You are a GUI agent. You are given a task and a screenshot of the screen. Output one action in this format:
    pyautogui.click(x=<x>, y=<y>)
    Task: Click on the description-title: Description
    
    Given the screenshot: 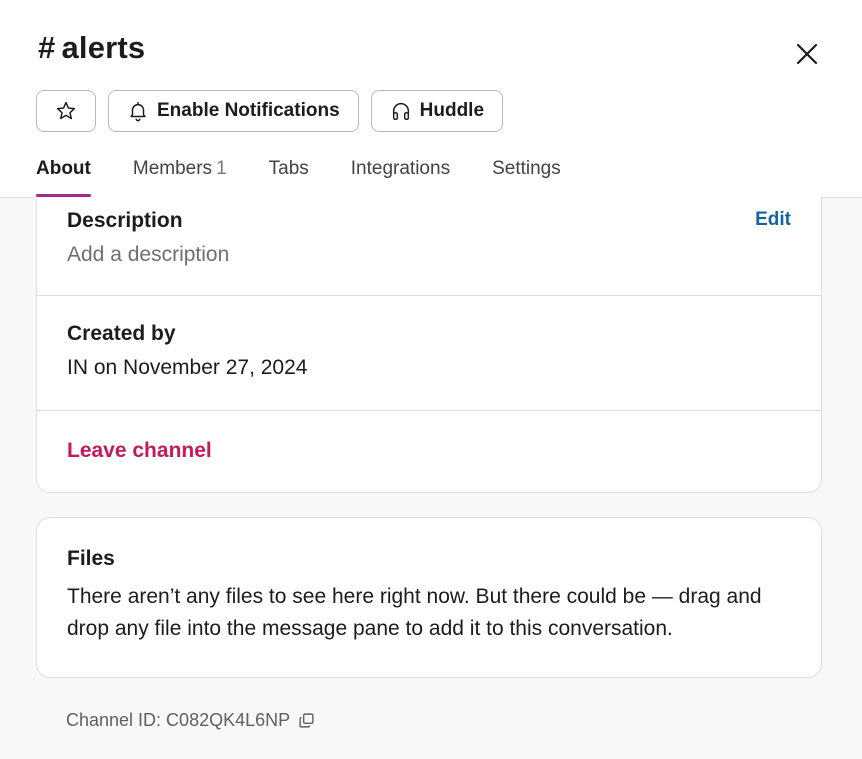 What is the action you would take?
    pyautogui.click(x=125, y=220)
    